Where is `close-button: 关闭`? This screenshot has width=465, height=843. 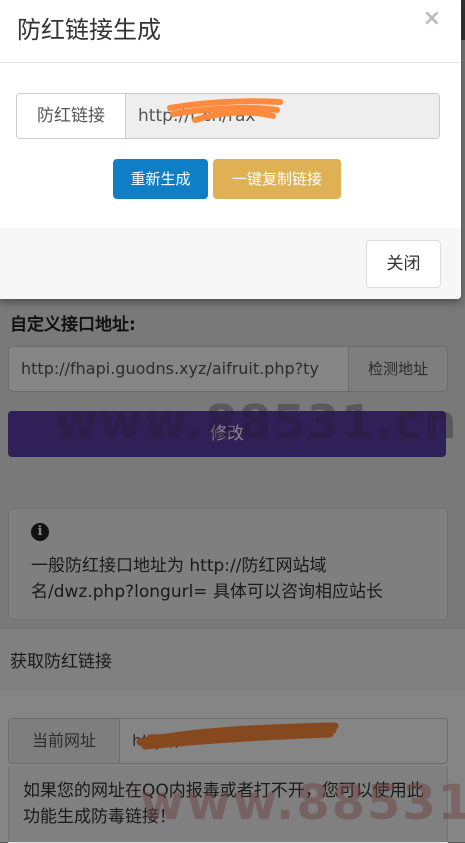 close-button: 关闭 is located at coordinates (403, 264).